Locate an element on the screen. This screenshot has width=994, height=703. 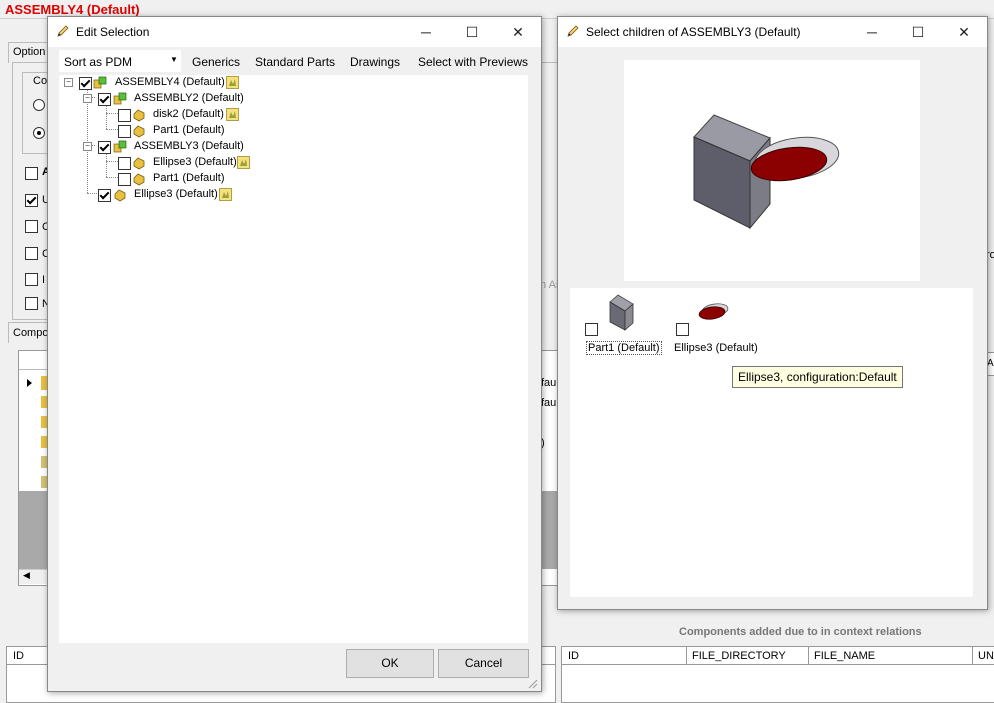
menu-standard-parts: Standard Parts is located at coordinates (295, 62).